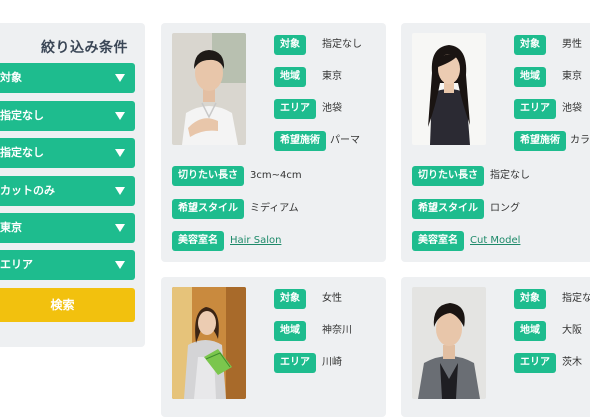 The width and height of the screenshot is (590, 417). I want to click on area-value: 茨木, so click(572, 362).